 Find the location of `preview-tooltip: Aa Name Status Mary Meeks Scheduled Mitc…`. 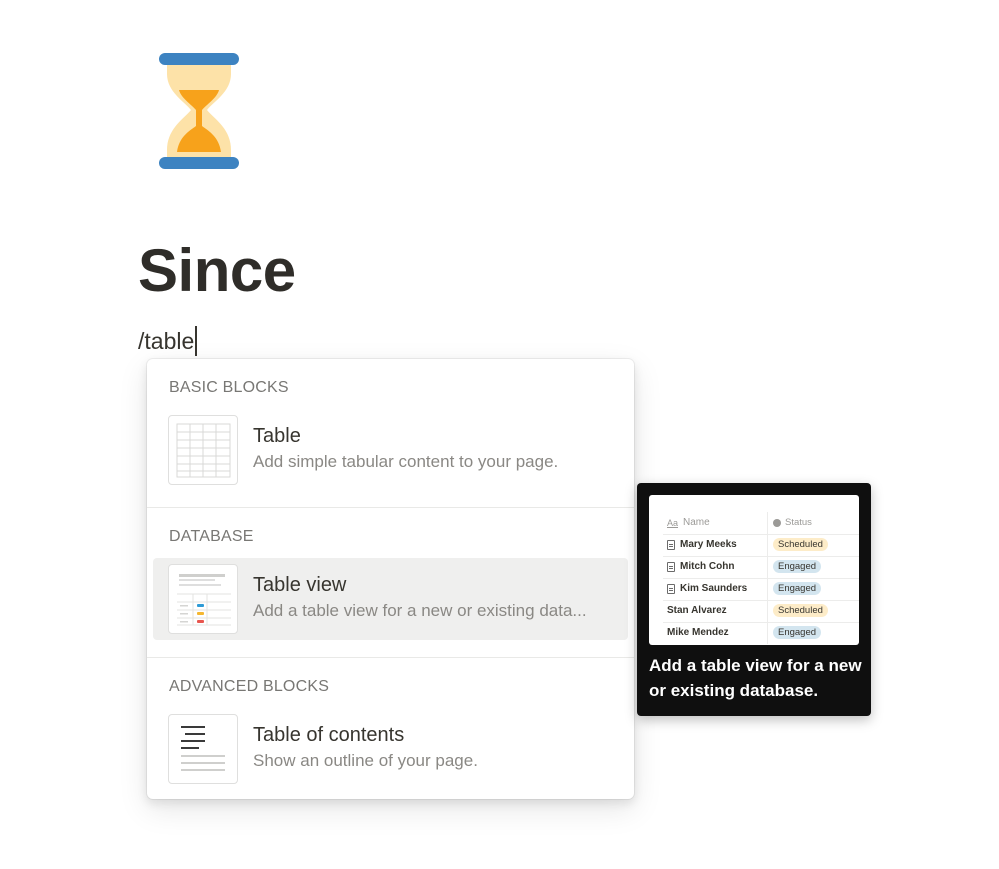

preview-tooltip: Aa Name Status Mary Meeks Scheduled Mitc… is located at coordinates (754, 599).